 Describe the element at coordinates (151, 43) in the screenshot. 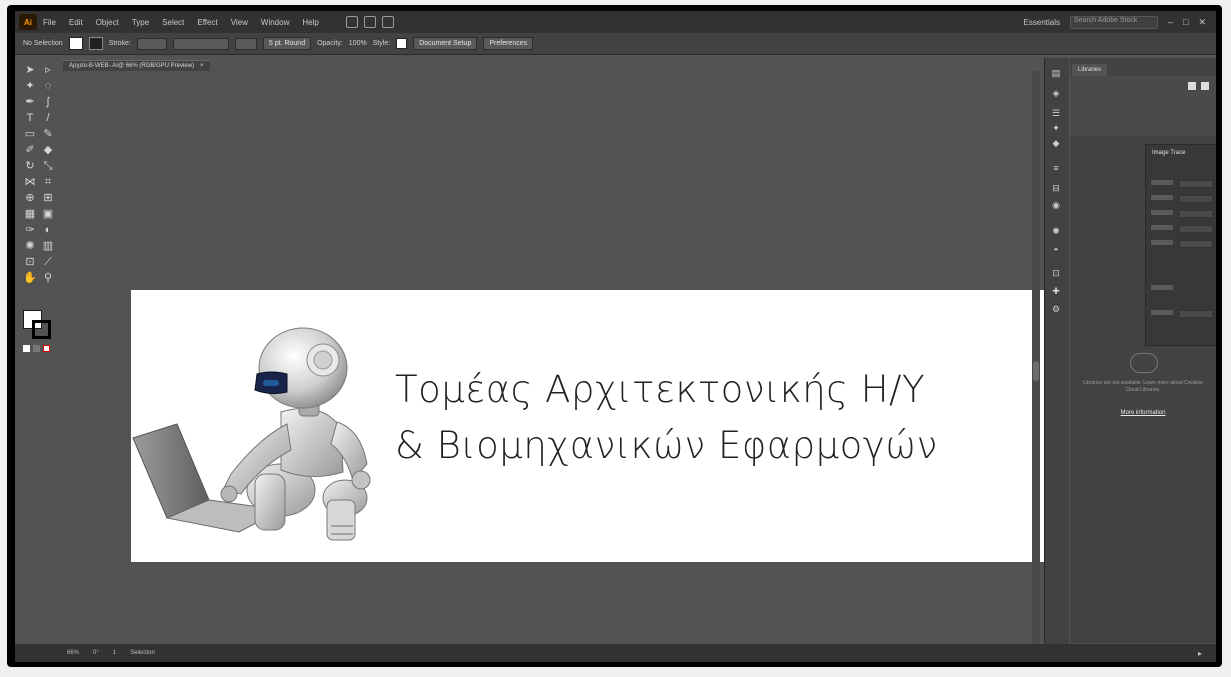

I see `stroke-weight-field` at that location.